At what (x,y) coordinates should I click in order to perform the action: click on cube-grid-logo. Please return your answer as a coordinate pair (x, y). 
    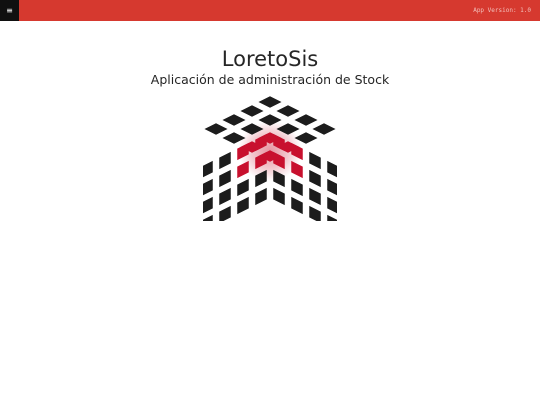
    Looking at the image, I should click on (270, 157).